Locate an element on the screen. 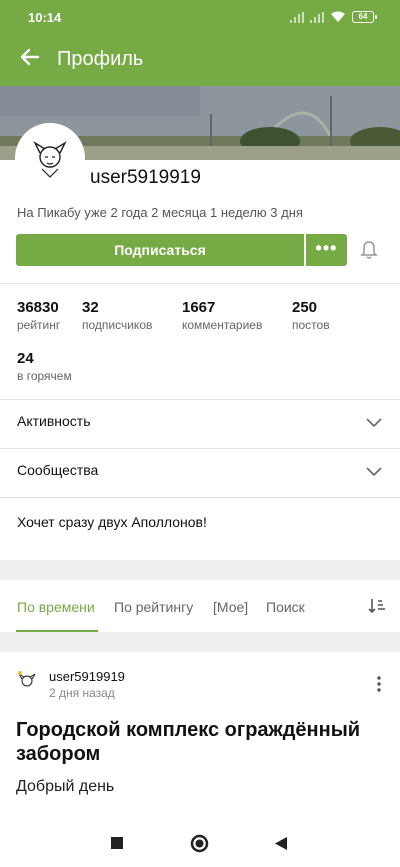 This screenshot has height=867, width=400. stat-value: 1667 is located at coordinates (199, 307).